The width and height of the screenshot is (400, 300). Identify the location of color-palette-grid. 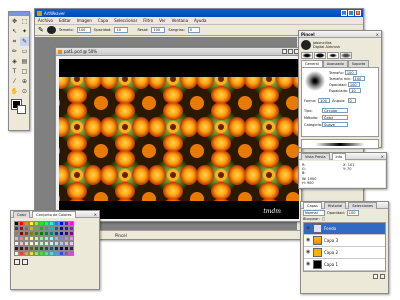
(55, 238).